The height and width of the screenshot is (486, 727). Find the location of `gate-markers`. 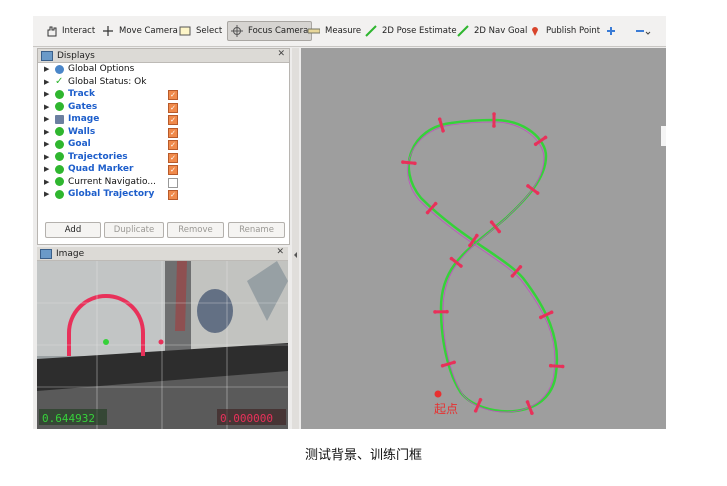

gate-markers is located at coordinates (483, 263).